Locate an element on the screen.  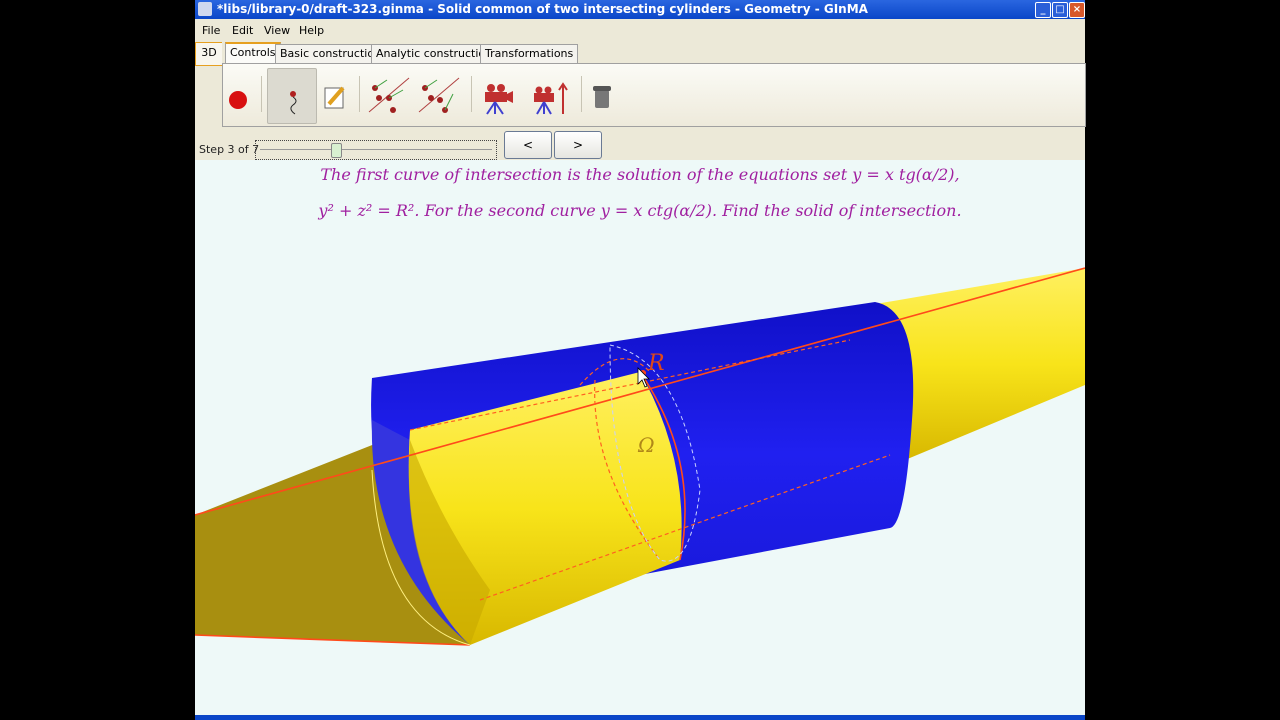
close-button: × is located at coordinates (1077, 10).